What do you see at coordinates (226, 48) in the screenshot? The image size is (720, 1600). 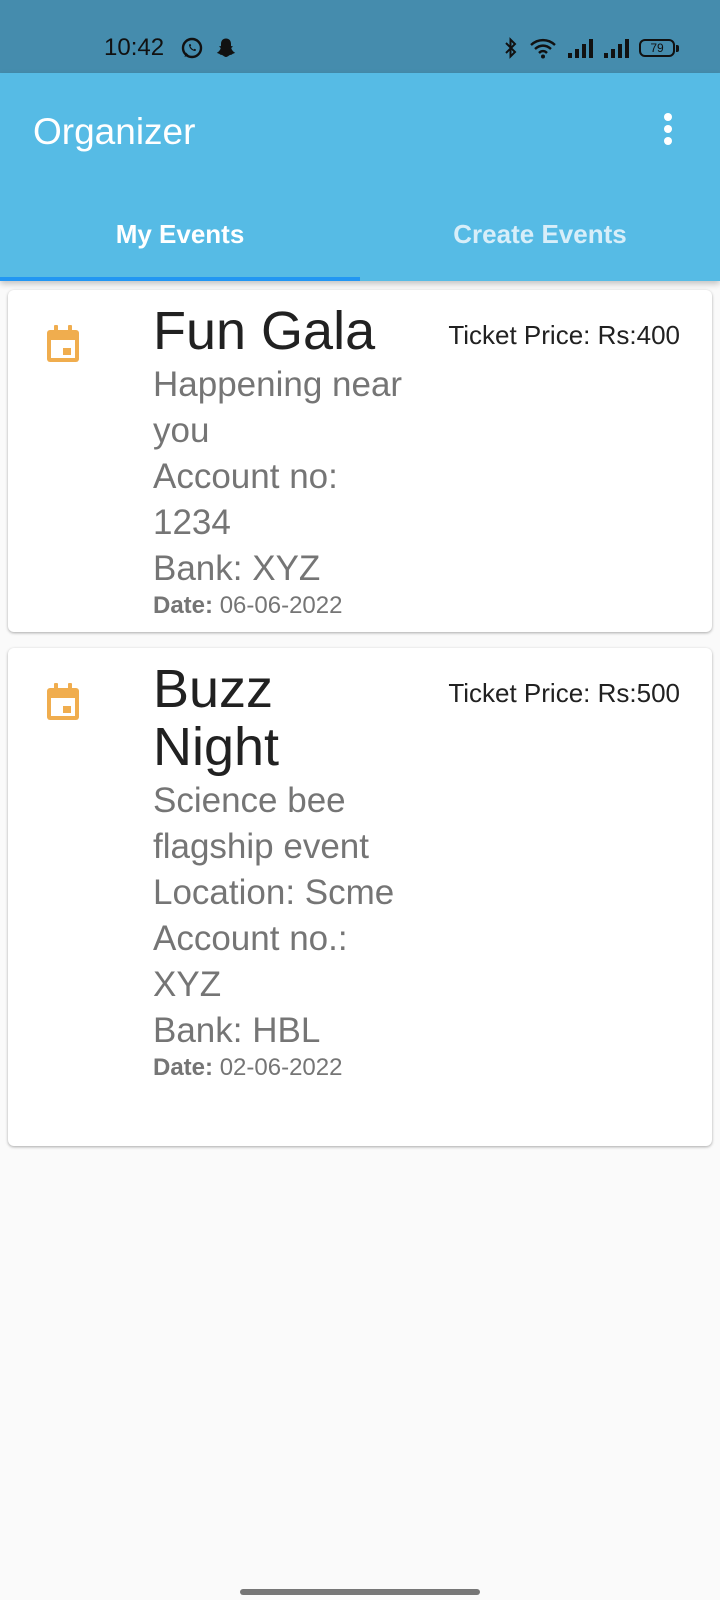 I see `snapchat-icon` at bounding box center [226, 48].